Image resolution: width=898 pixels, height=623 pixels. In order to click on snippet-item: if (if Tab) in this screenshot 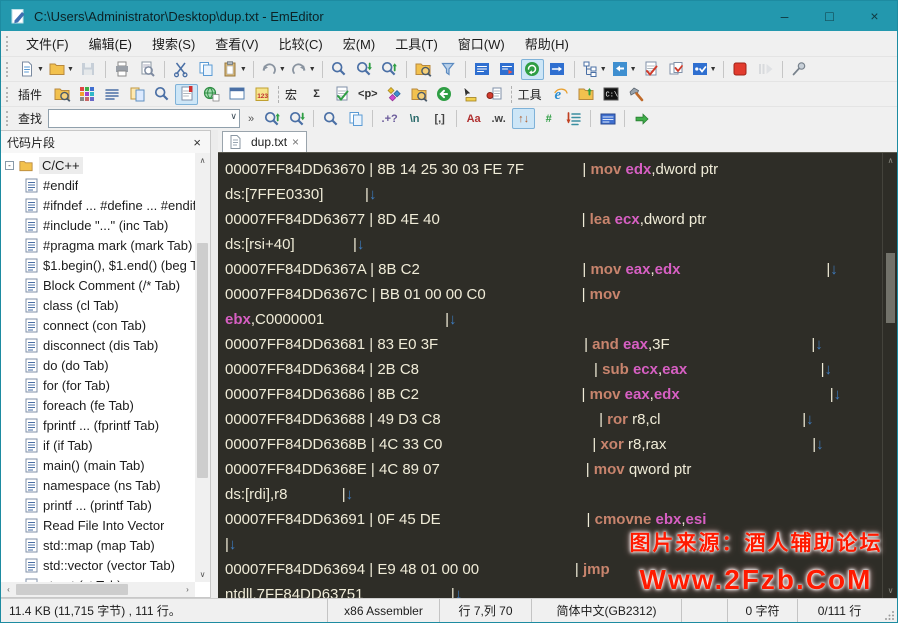, I will do `click(98, 445)`.